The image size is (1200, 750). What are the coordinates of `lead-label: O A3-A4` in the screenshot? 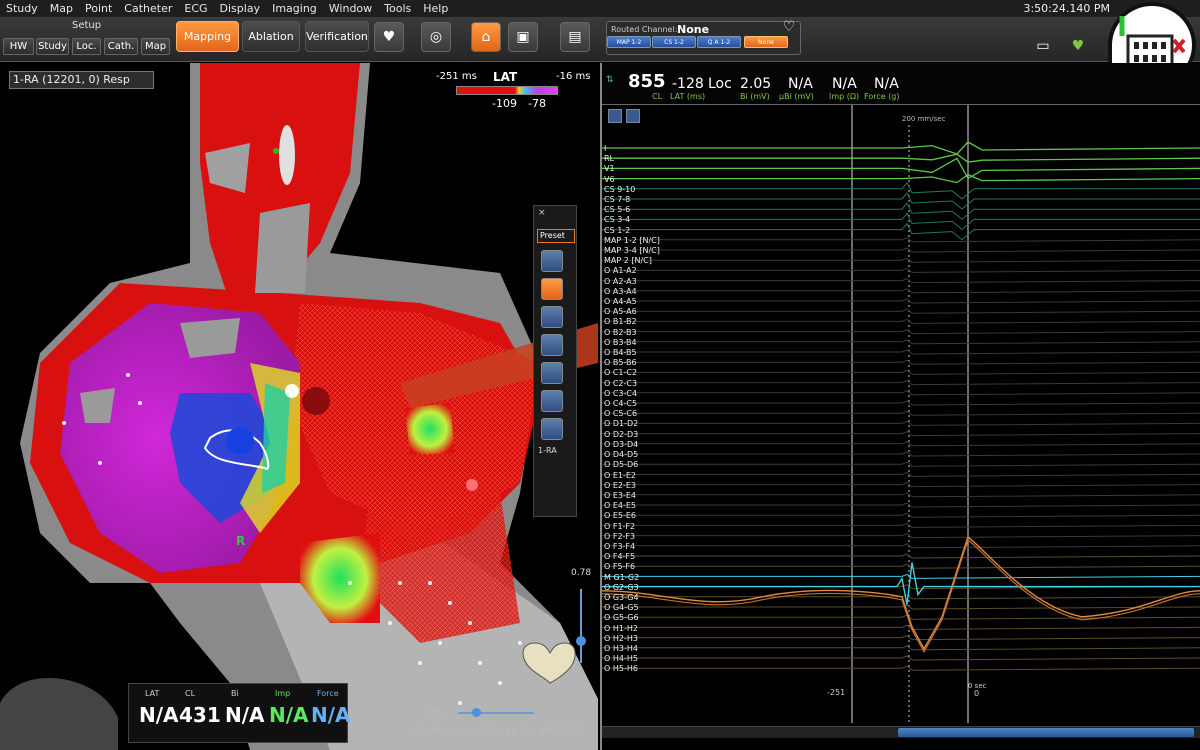 It's located at (644, 292).